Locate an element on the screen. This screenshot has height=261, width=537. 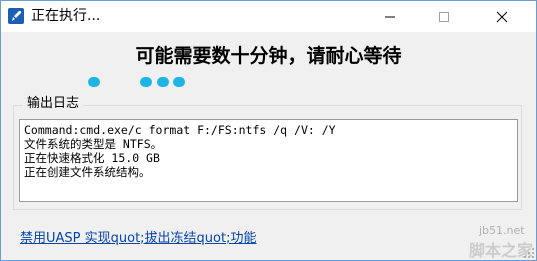
rocket-icon is located at coordinates (16, 16).